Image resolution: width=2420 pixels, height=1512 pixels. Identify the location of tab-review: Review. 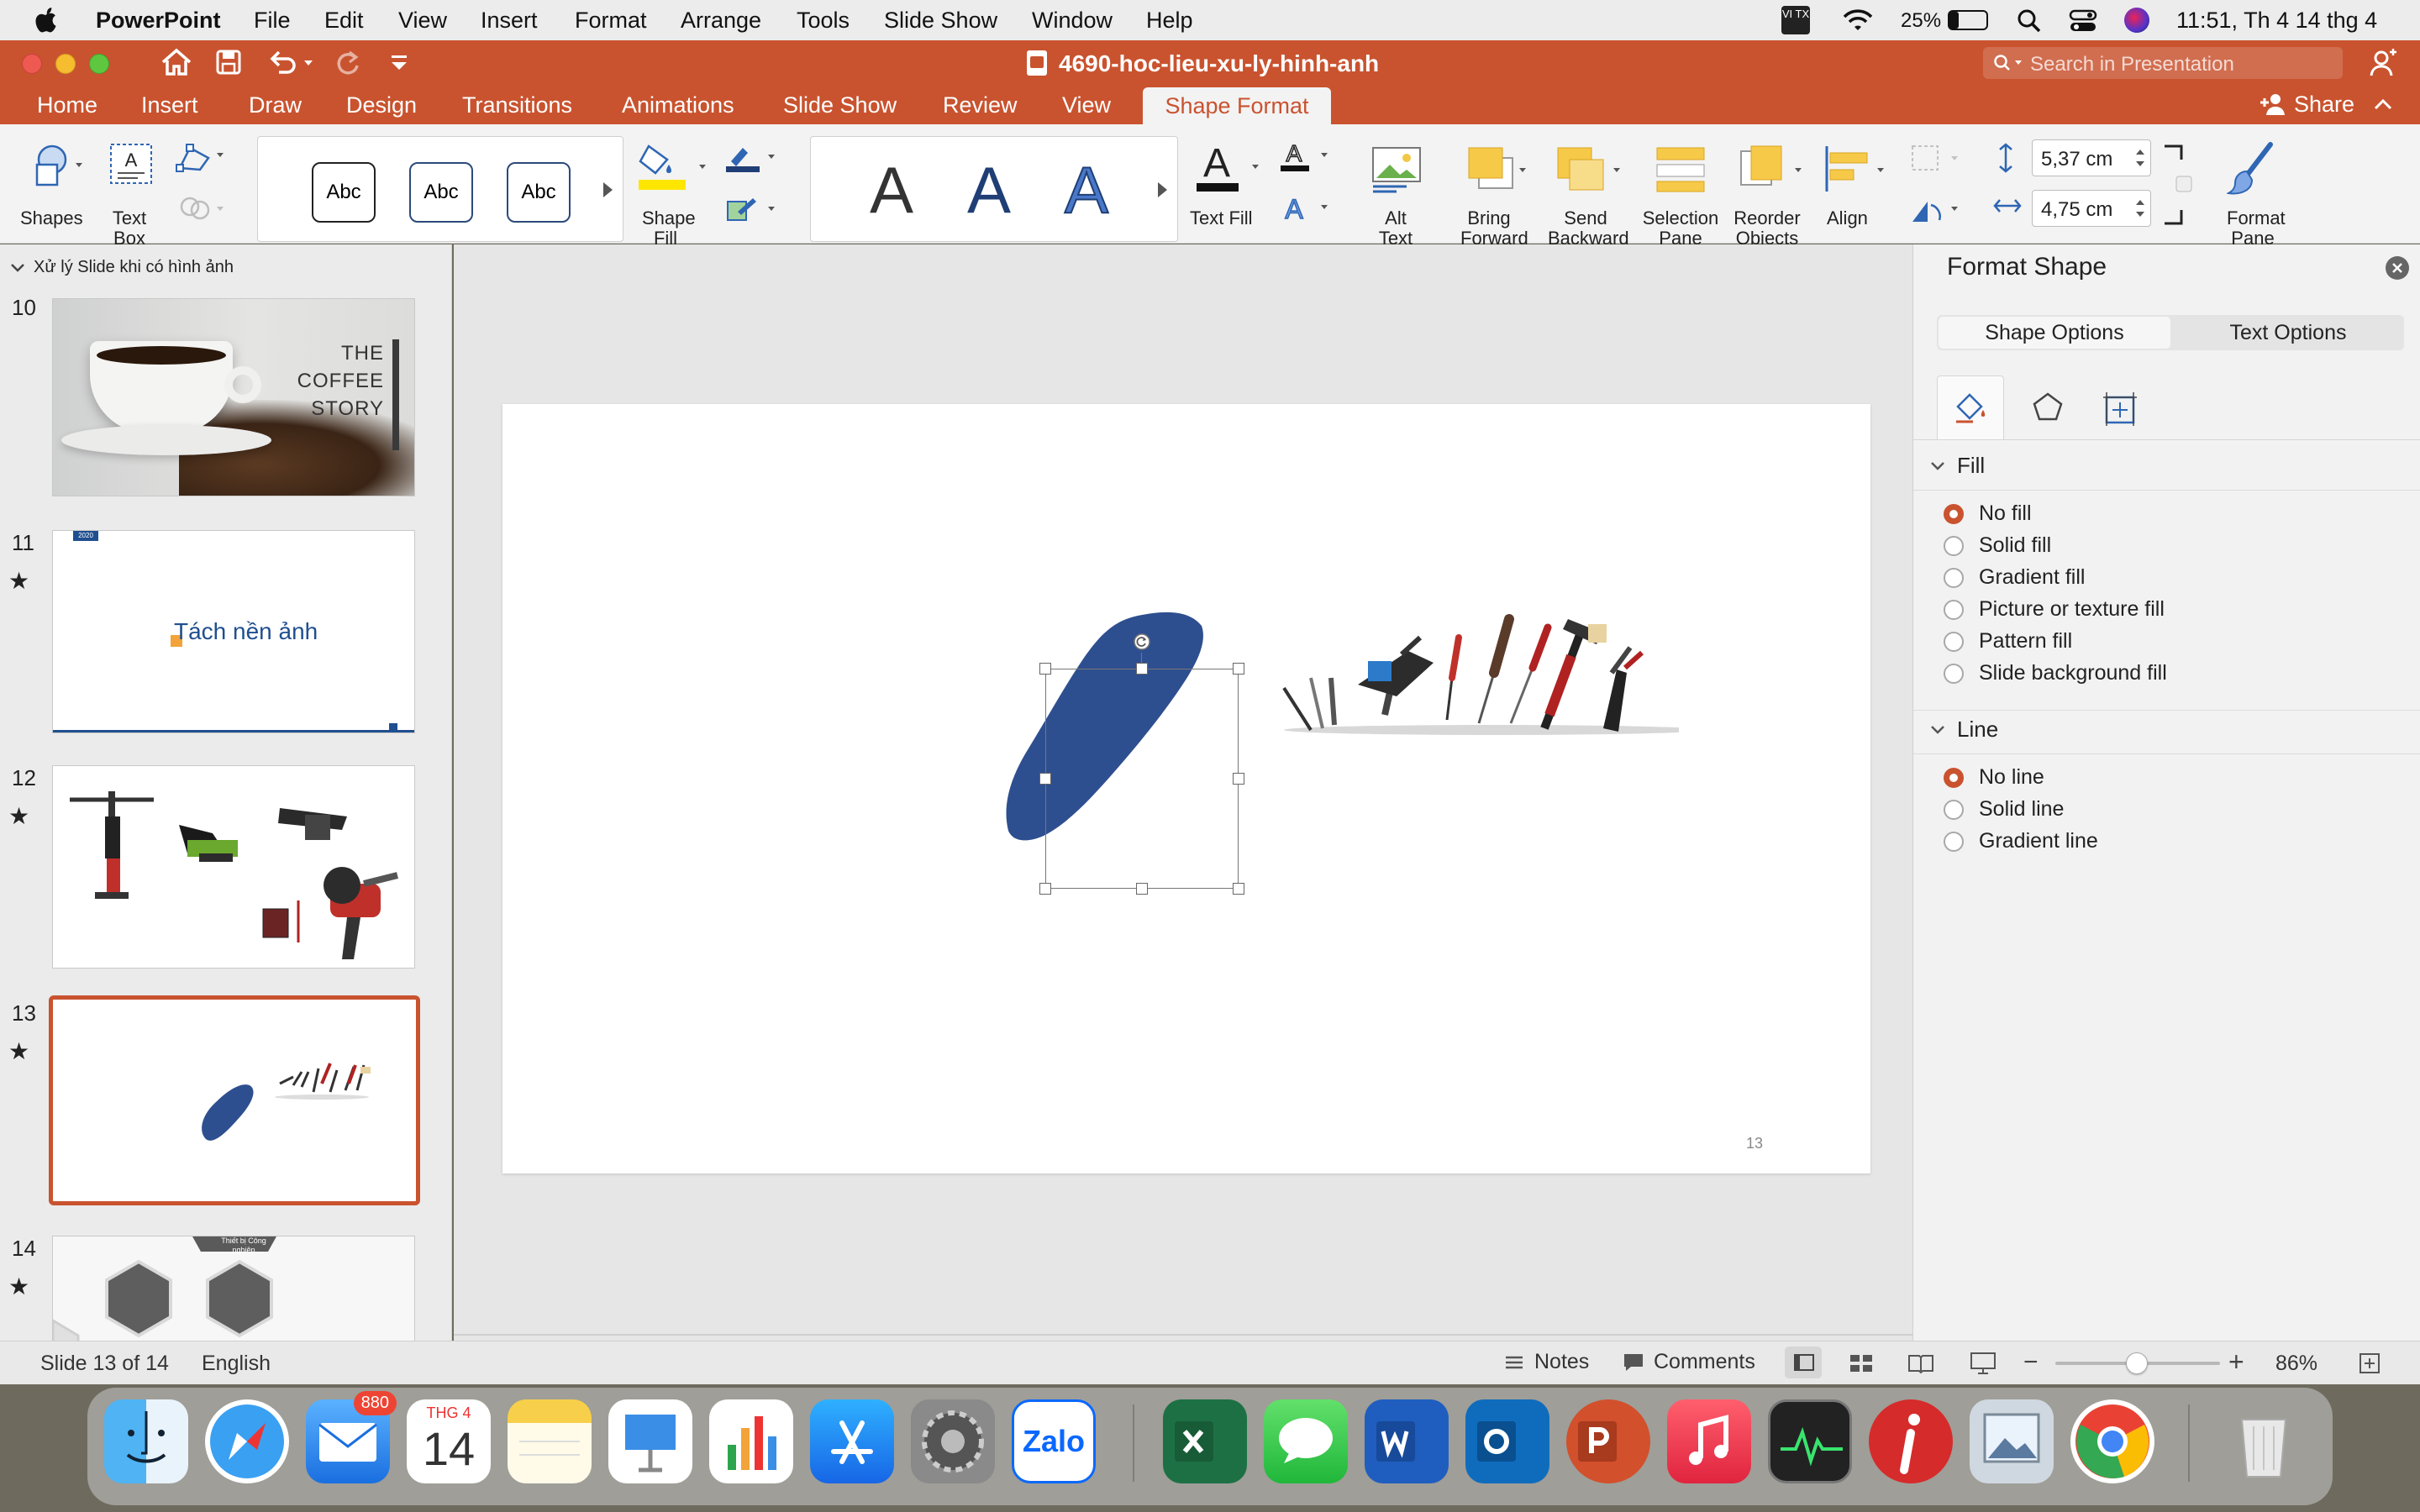
(981, 105).